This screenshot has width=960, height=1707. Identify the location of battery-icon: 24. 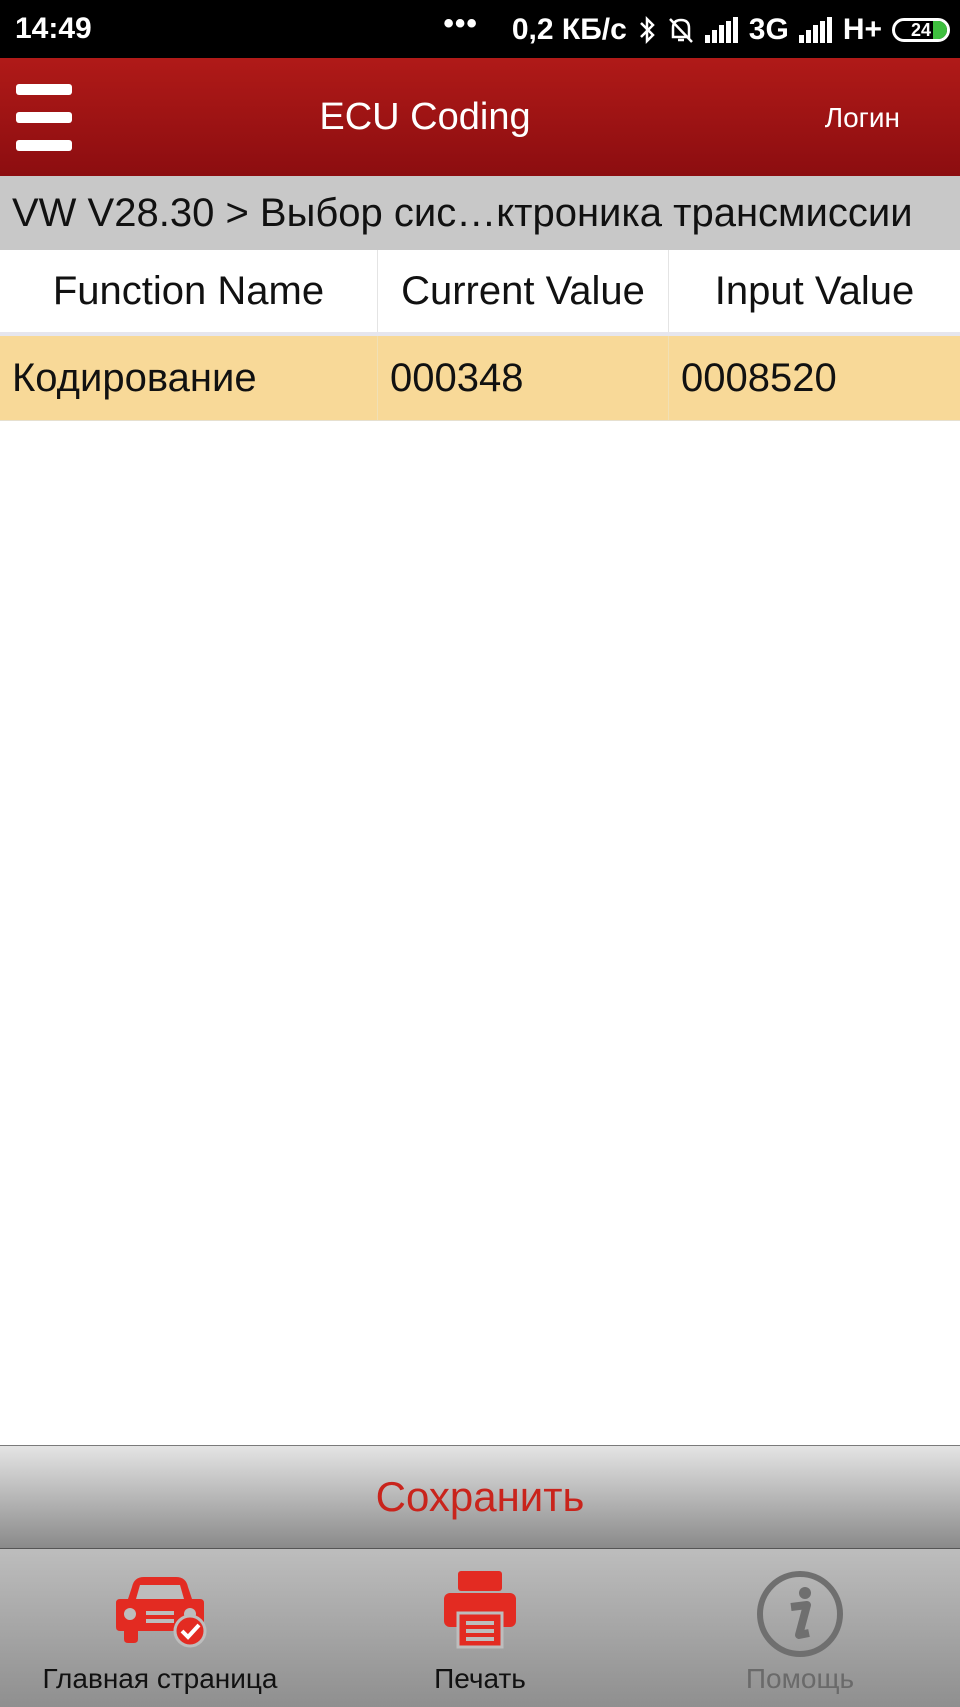
(921, 30).